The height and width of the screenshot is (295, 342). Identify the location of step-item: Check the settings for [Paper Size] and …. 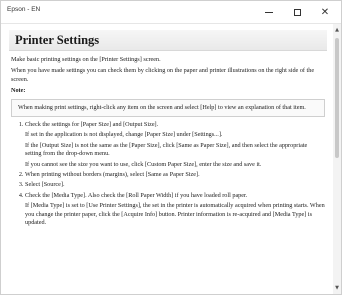
(175, 145).